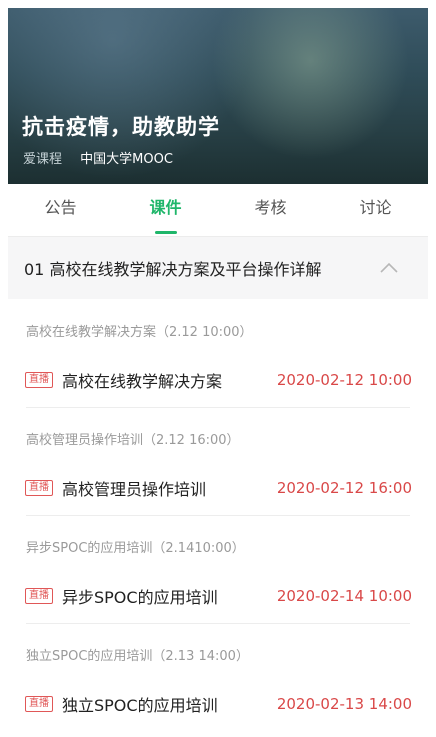  What do you see at coordinates (139, 332) in the screenshot?
I see `section-header: 高校在线教学解决方案（2.12 10:00）` at bounding box center [139, 332].